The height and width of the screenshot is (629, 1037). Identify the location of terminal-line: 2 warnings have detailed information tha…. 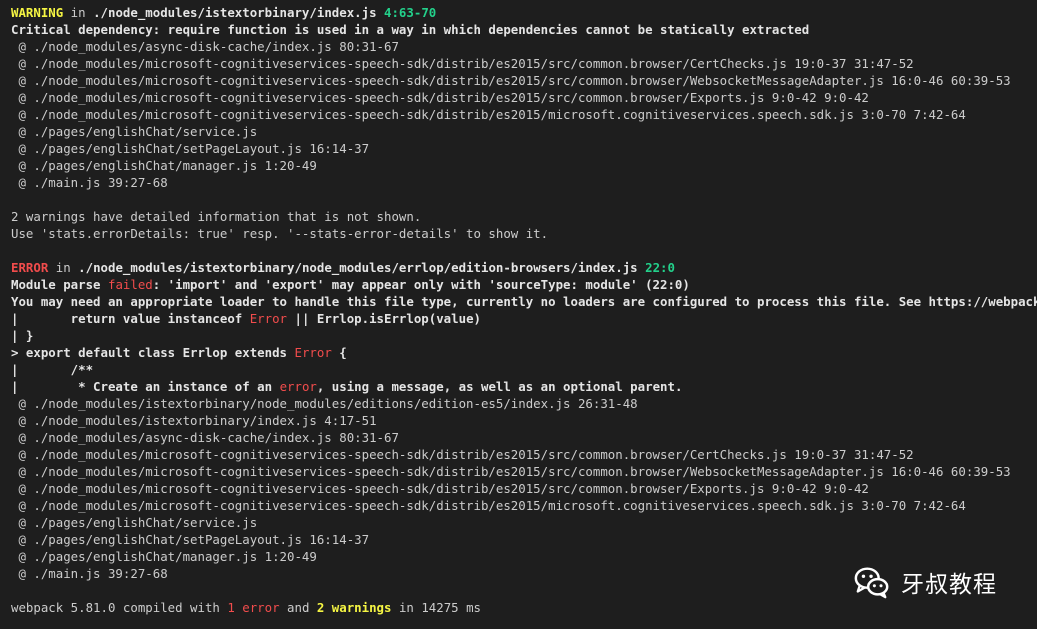
(524, 216).